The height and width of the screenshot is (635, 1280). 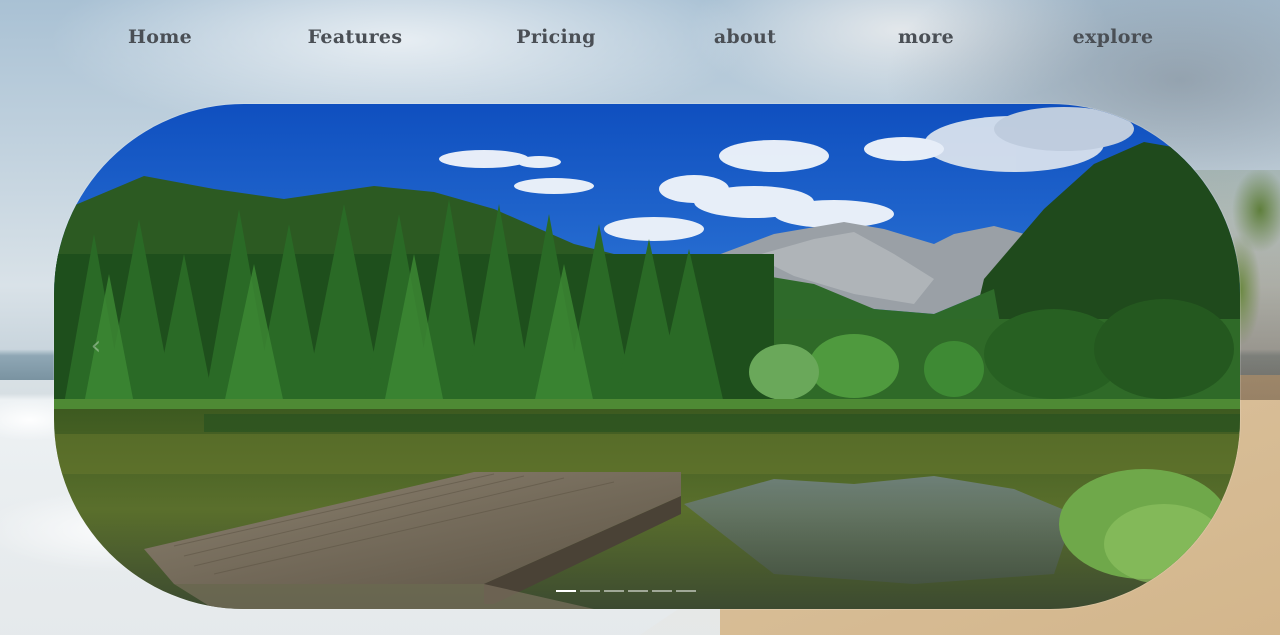 What do you see at coordinates (626, 591) in the screenshot?
I see `carousel-indicators` at bounding box center [626, 591].